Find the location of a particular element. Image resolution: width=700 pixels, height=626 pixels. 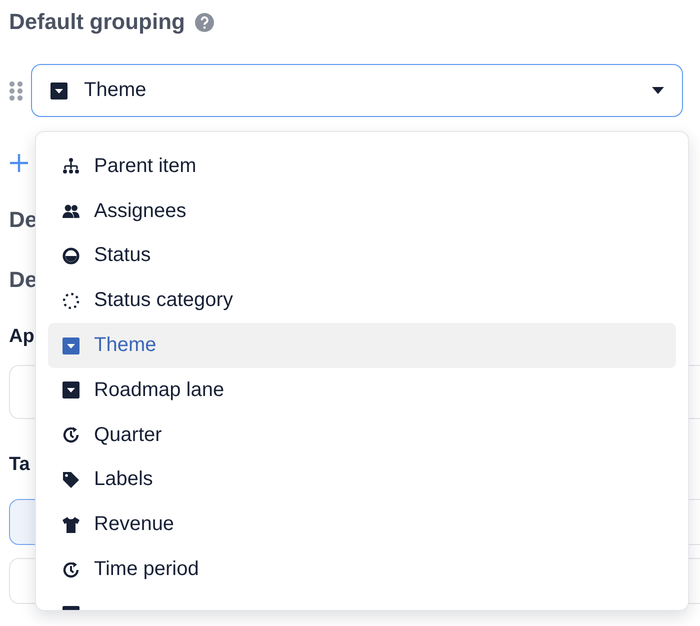

menu-item: Roadmap lane is located at coordinates (362, 390).